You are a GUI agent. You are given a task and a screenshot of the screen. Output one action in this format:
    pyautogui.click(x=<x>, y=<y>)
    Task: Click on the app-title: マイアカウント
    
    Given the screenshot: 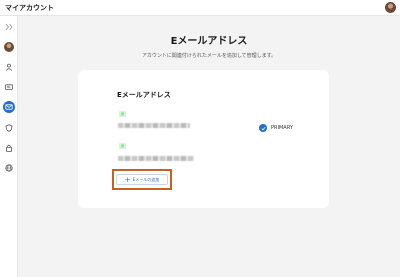 What is the action you would take?
    pyautogui.click(x=29, y=8)
    